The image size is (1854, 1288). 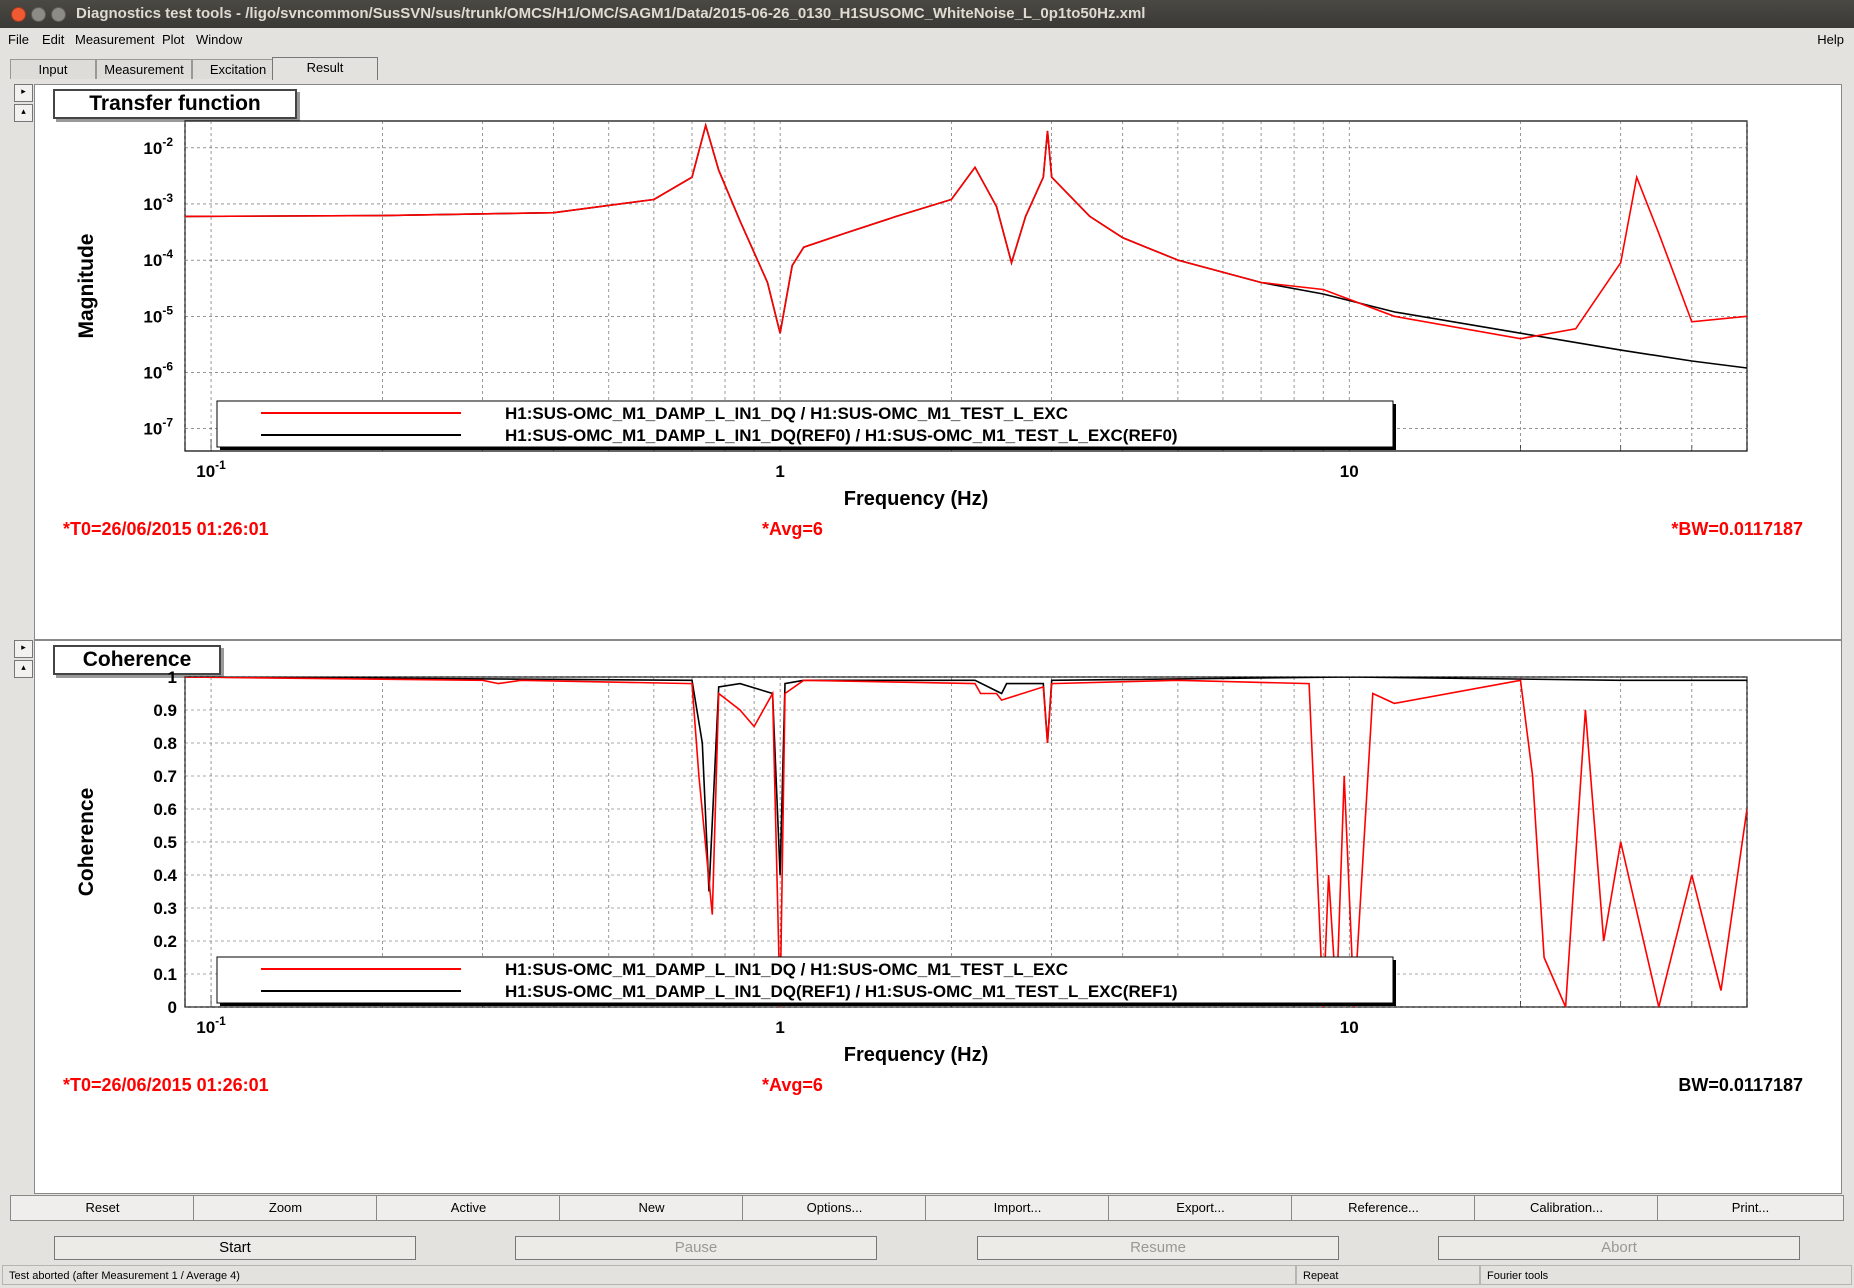 What do you see at coordinates (1666, 1275) in the screenshot?
I see `status-tool: Fourier tools` at bounding box center [1666, 1275].